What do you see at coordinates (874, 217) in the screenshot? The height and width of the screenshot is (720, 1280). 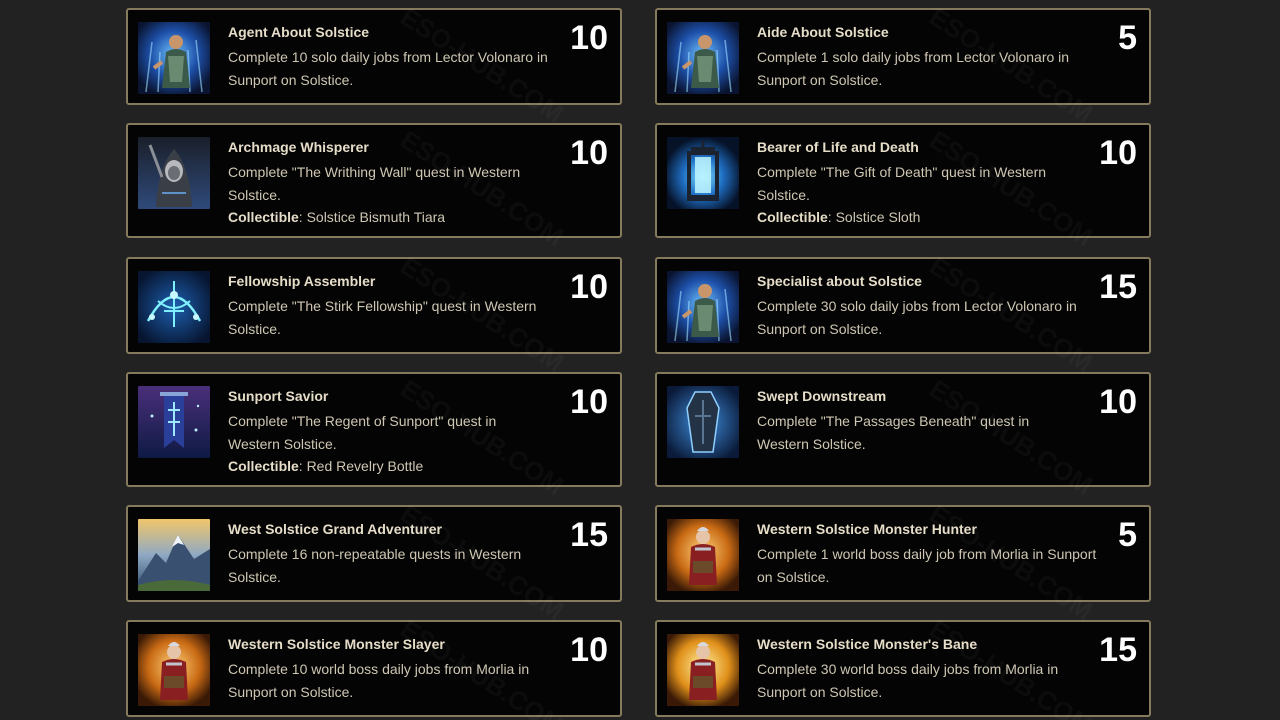 I see `collectible-value: : Solstice Sloth` at bounding box center [874, 217].